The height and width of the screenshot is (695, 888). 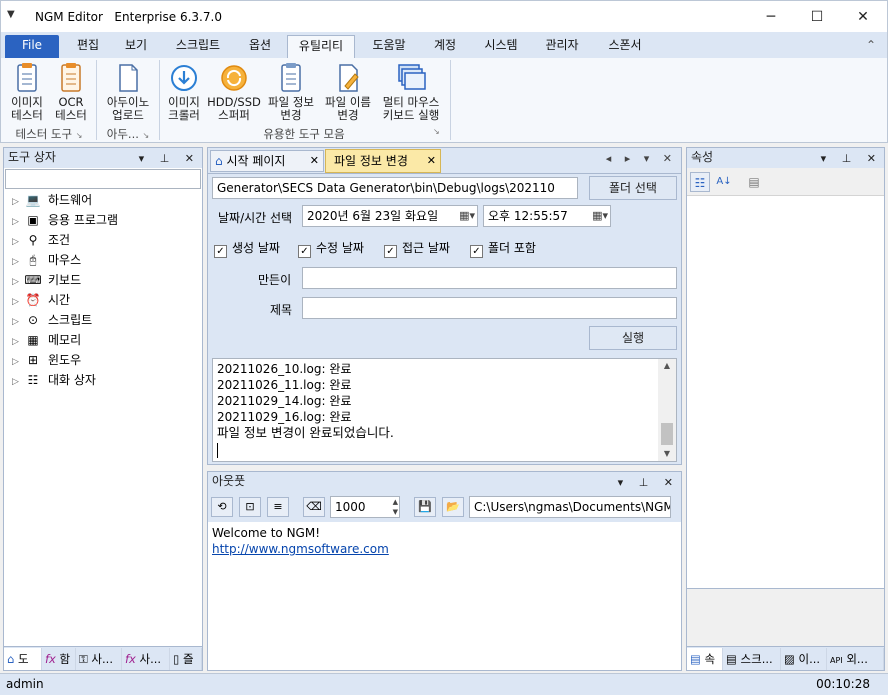 What do you see at coordinates (71, 93) in the screenshot?
I see `ocr-tester-button: OCR 테스터` at bounding box center [71, 93].